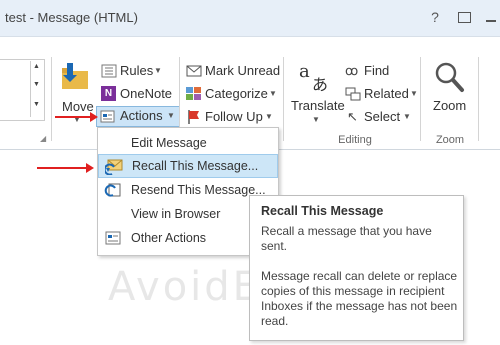 Image resolution: width=500 pixels, height=345 pixels. What do you see at coordinates (113, 238) in the screenshot?
I see `other-actions-icon` at bounding box center [113, 238].